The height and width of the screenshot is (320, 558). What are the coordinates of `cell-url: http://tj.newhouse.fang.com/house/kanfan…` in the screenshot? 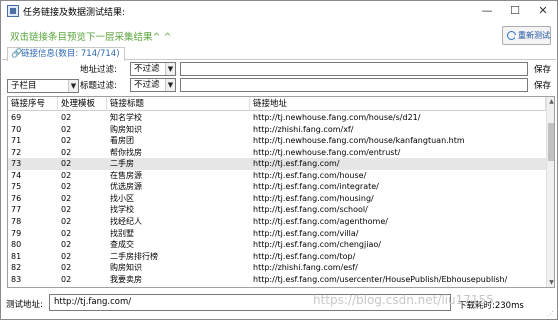 It's located at (359, 141).